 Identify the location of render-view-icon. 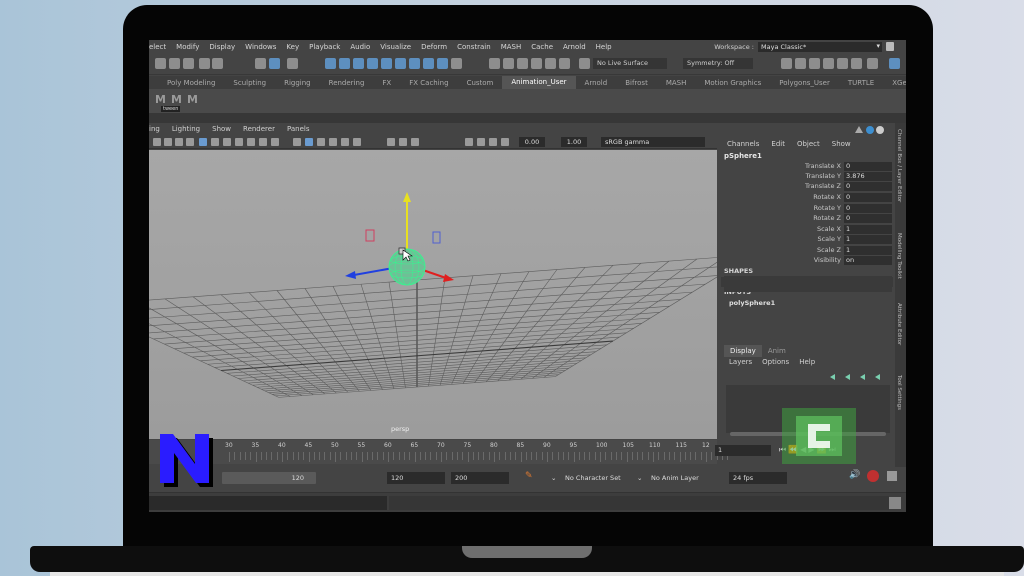
(786, 63).